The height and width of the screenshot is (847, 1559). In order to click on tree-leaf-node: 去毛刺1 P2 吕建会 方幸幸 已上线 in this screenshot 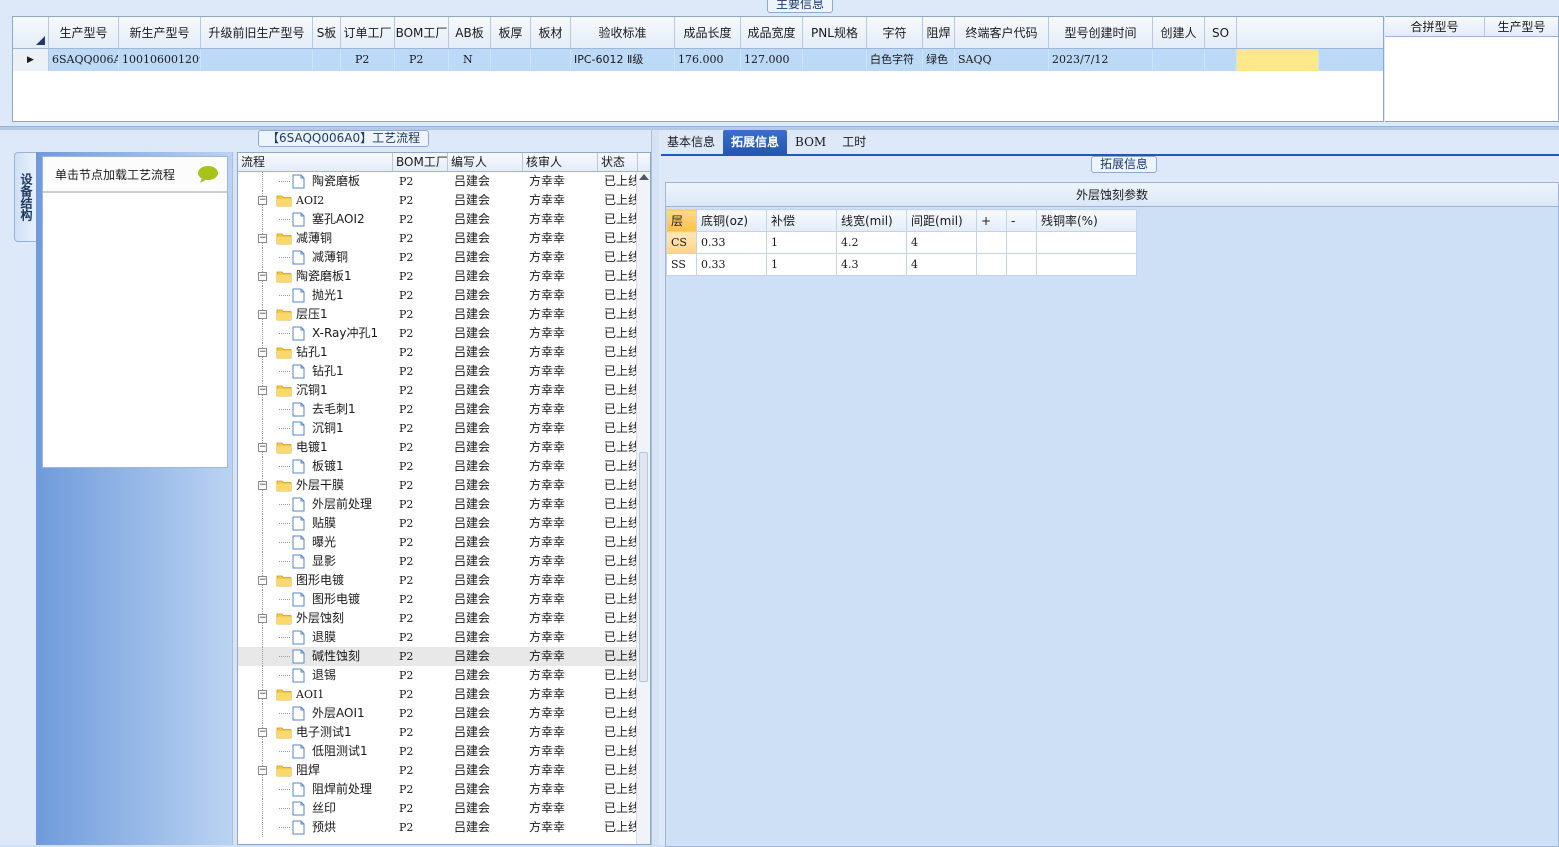, I will do `click(444, 409)`.